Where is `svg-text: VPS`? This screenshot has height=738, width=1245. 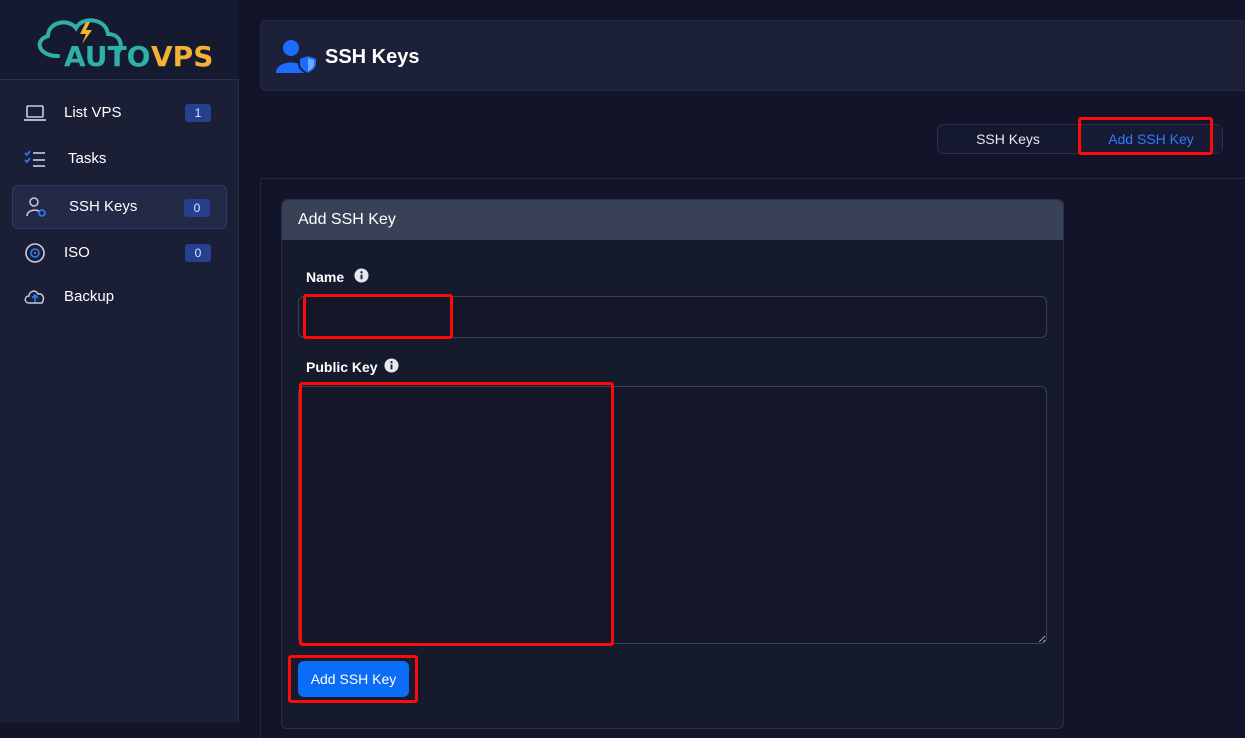
svg-text: VPS is located at coordinates (182, 55).